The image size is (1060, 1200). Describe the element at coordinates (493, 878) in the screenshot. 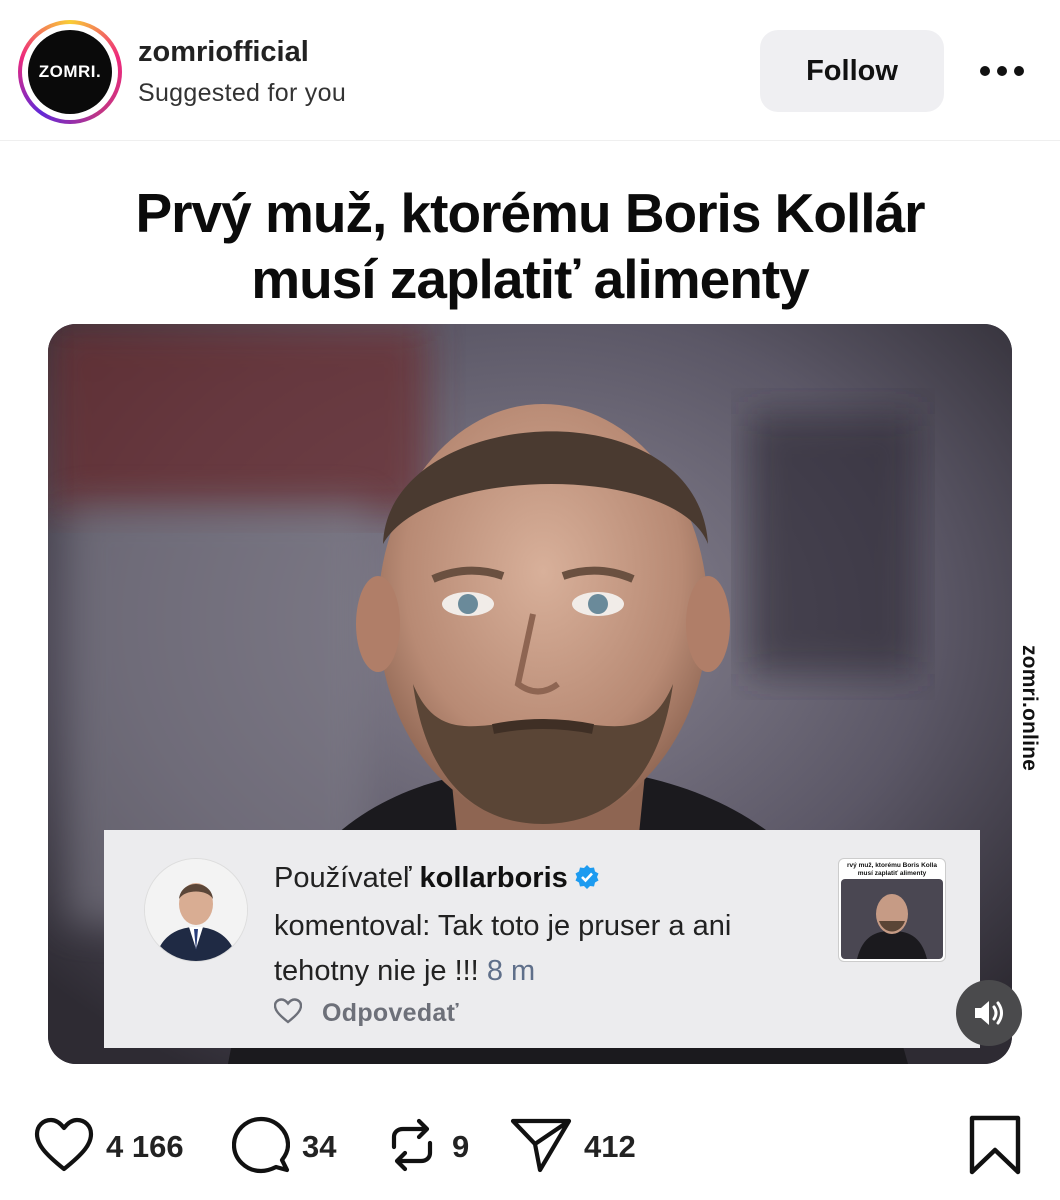

I see `comment-username: kollarboris` at that location.